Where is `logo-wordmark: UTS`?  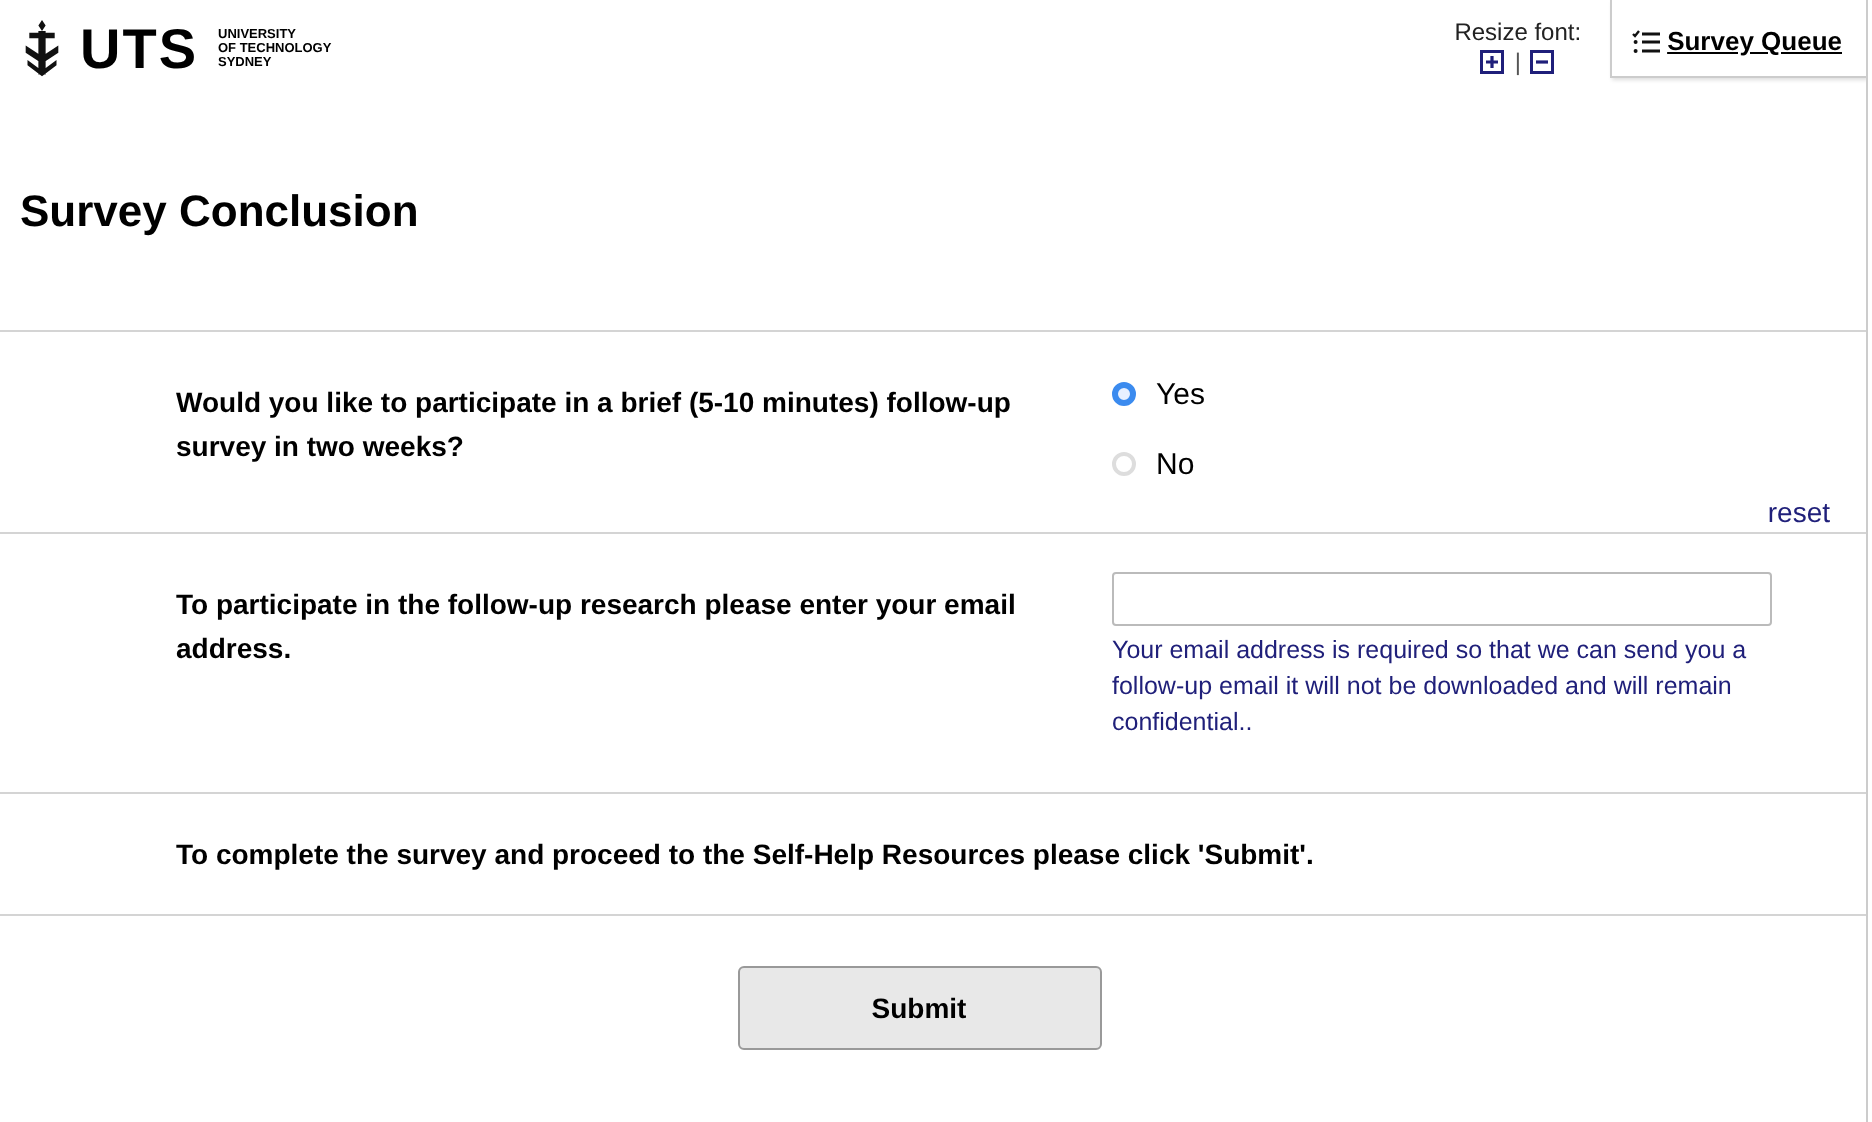 logo-wordmark: UTS is located at coordinates (139, 49).